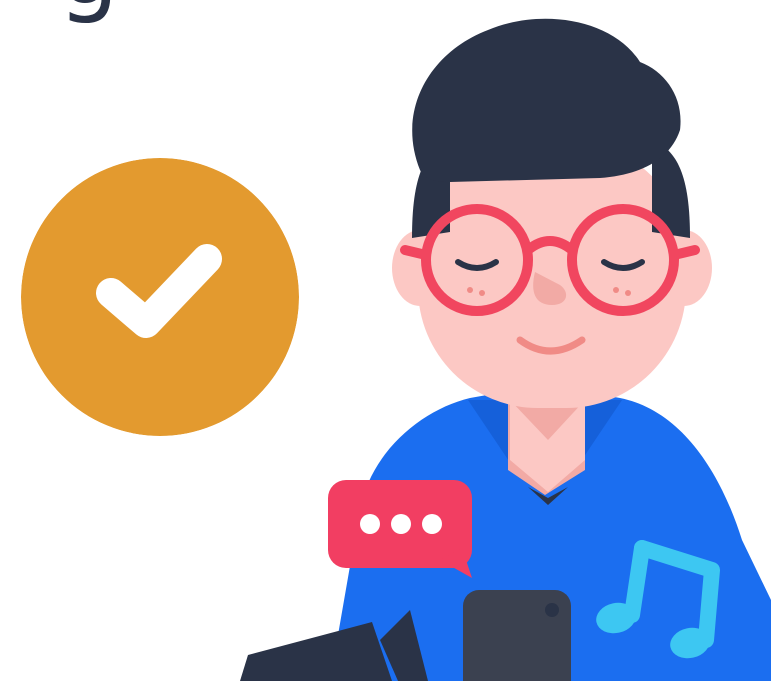 This screenshot has height=681, width=771. What do you see at coordinates (334, 645) in the screenshot?
I see `video-camera-icon` at bounding box center [334, 645].